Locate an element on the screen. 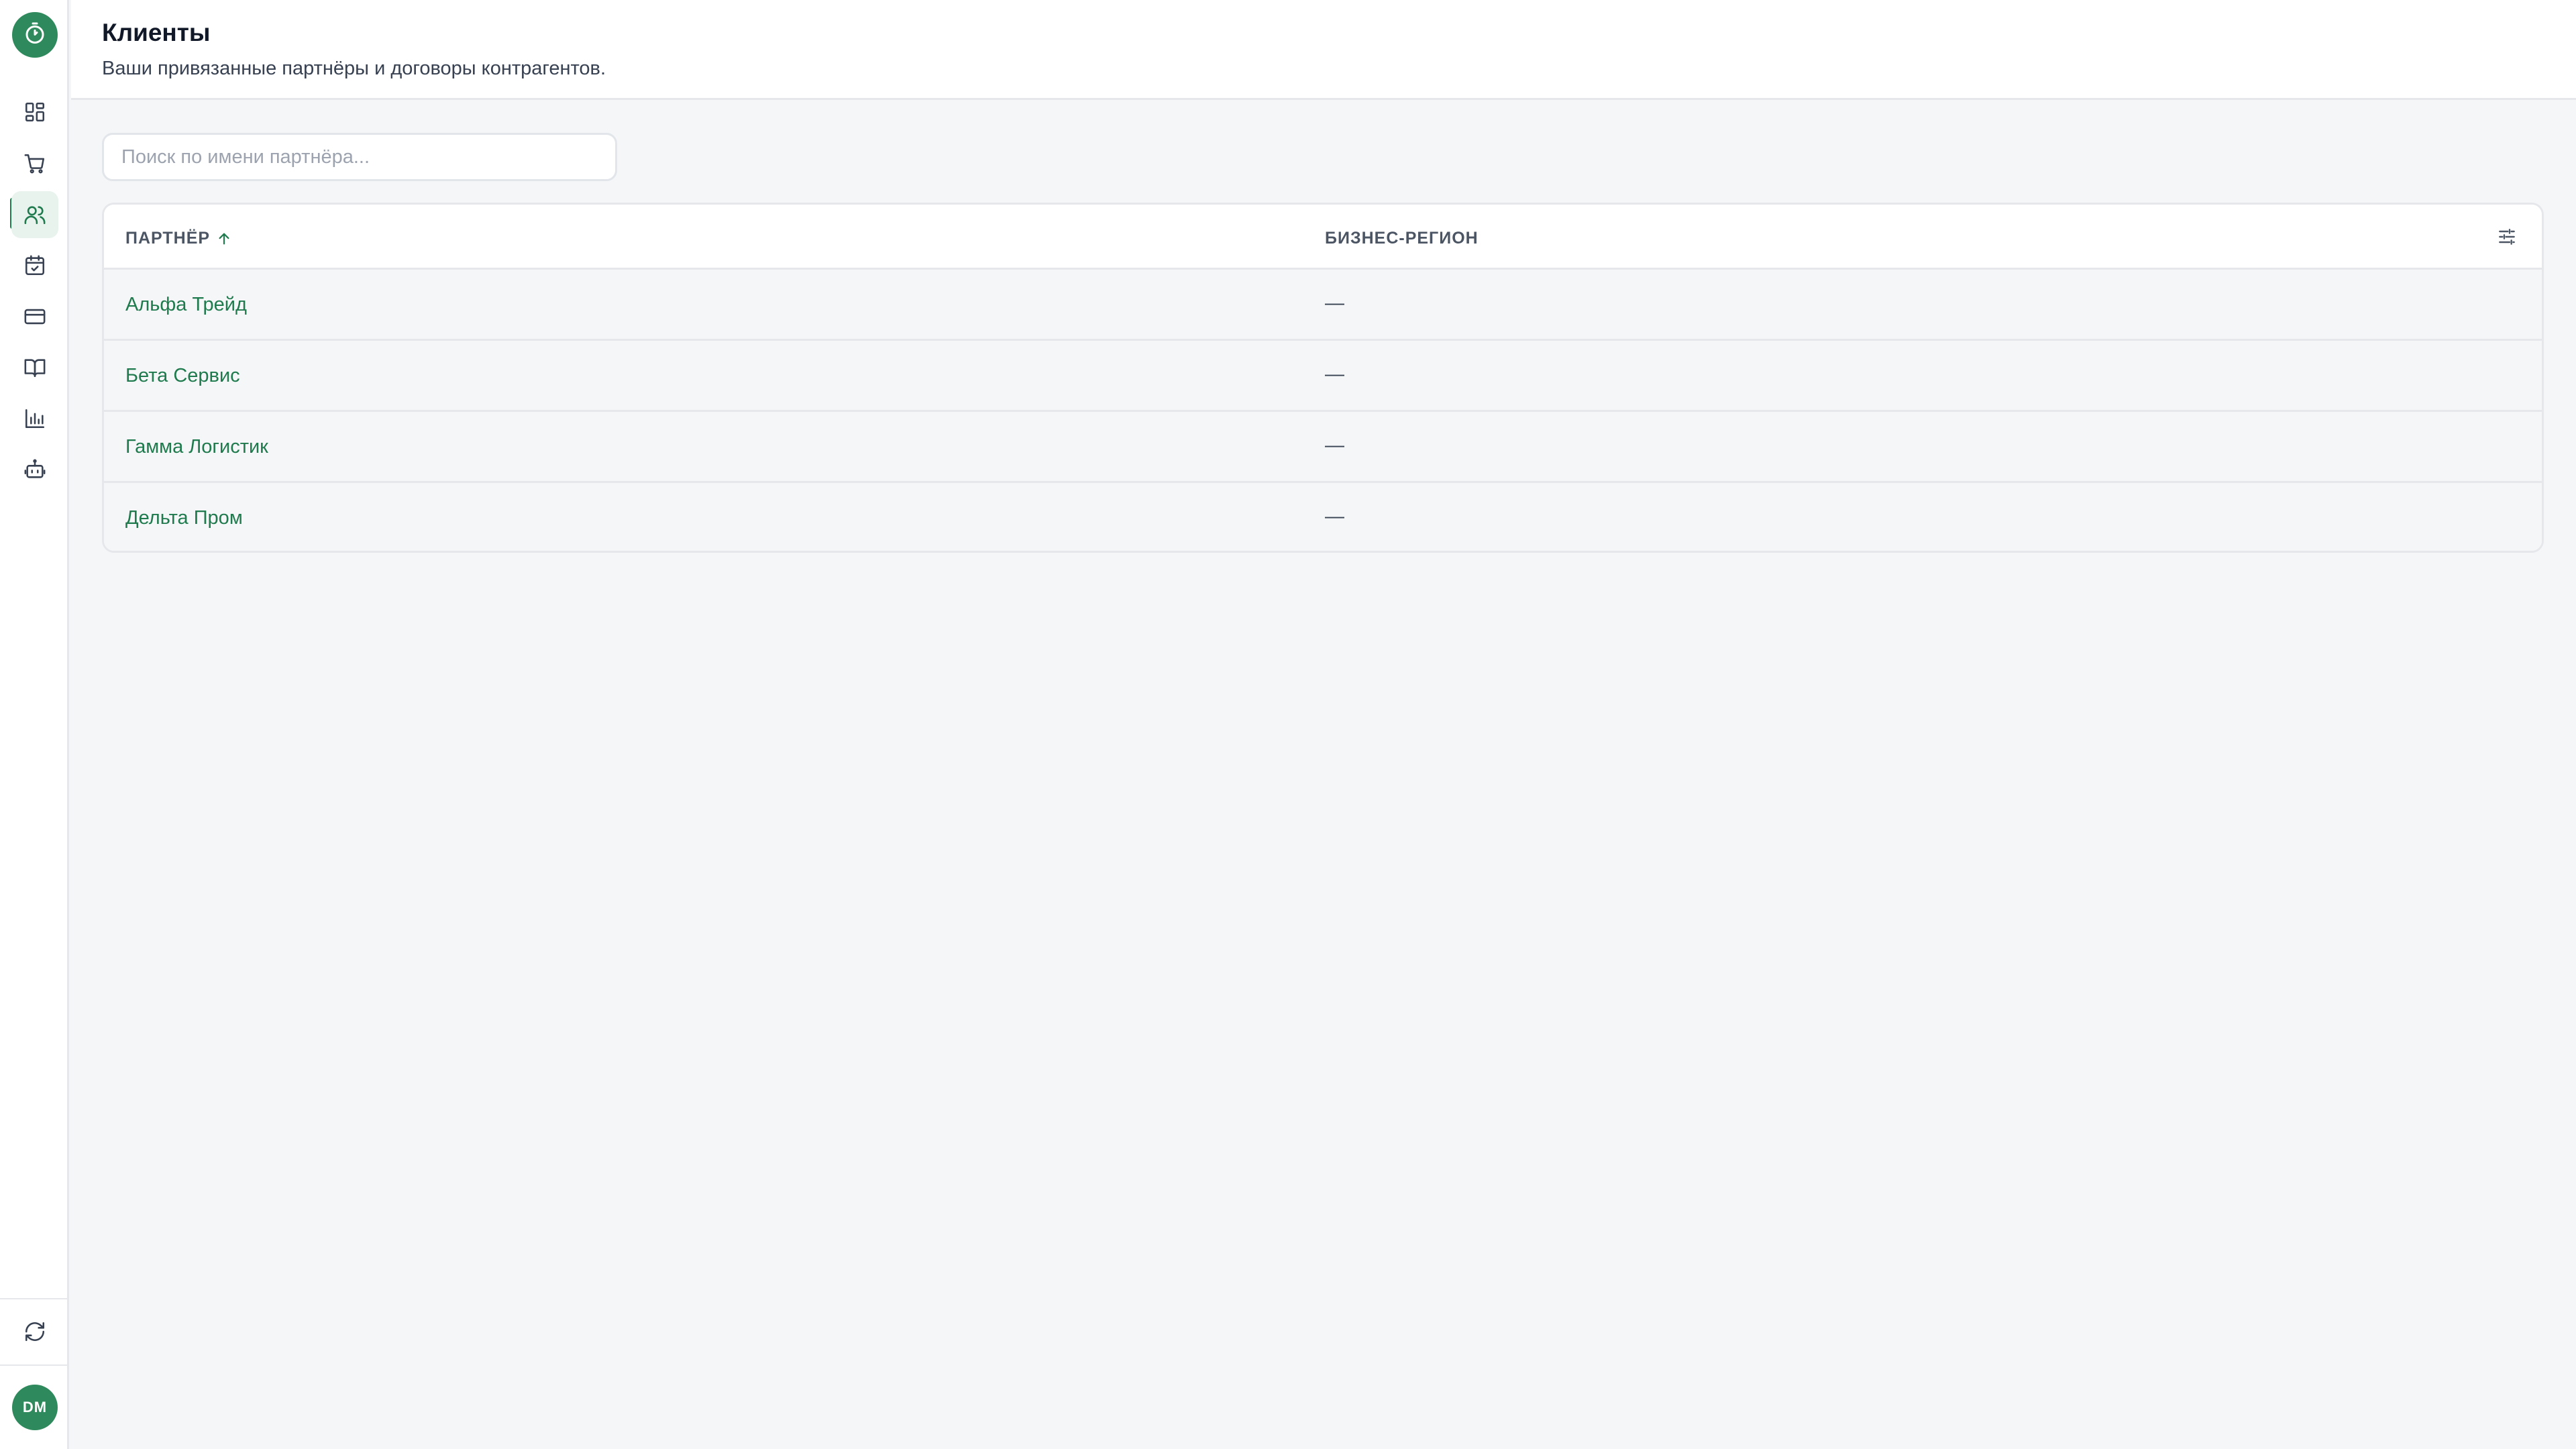 The image size is (2576, 1449). partner-name-link: Бета Сервис is located at coordinates (182, 376).